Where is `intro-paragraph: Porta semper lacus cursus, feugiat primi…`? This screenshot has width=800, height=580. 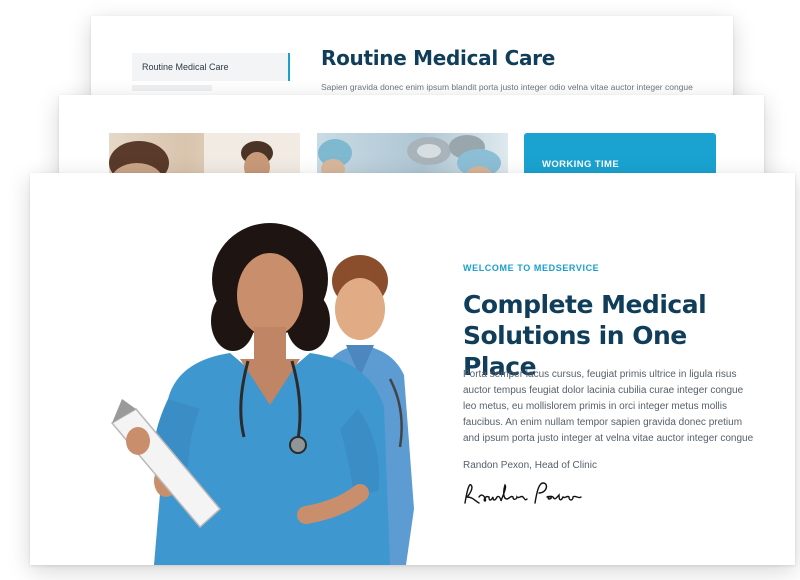 intro-paragraph: Porta semper lacus cursus, feugiat primi… is located at coordinates (608, 406).